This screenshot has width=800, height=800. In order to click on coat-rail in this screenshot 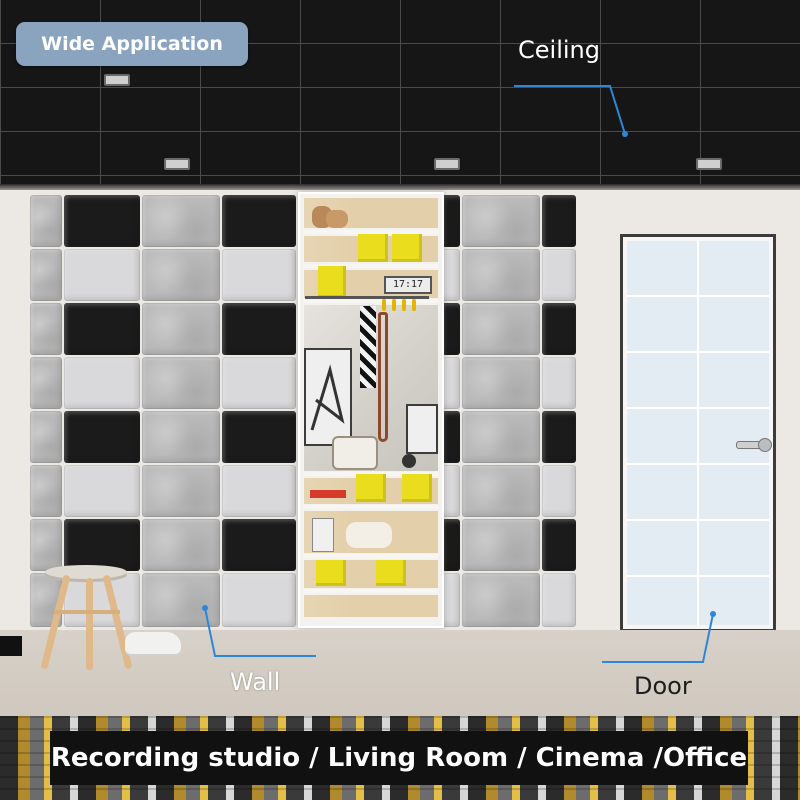, I will do `click(367, 297)`.